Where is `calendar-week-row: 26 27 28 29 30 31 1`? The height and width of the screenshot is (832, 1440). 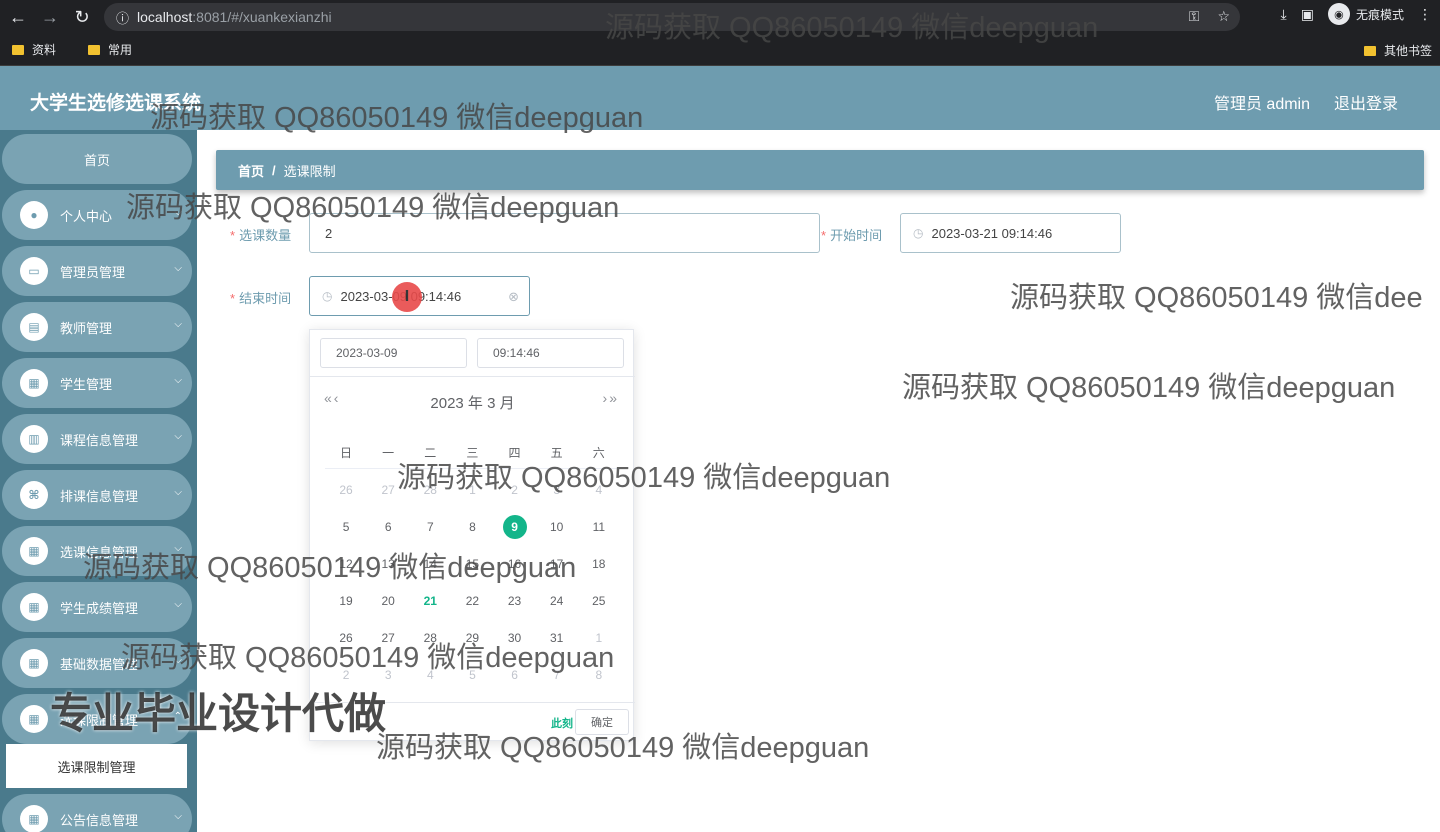
calendar-week-row: 26 27 28 29 30 31 1 is located at coordinates (472, 637).